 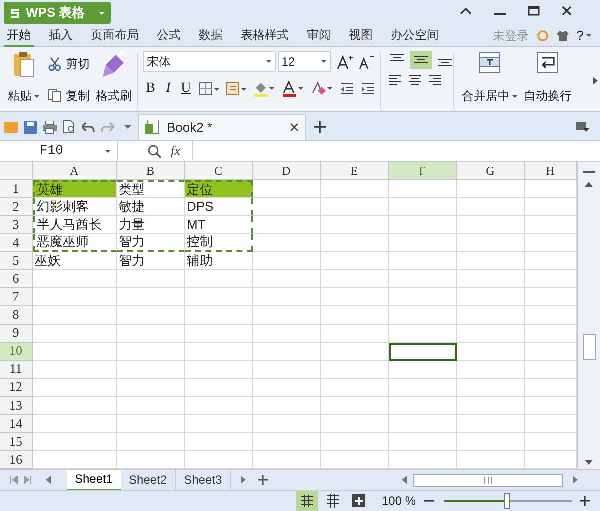 I want to click on underline-button: U, so click(x=186, y=88).